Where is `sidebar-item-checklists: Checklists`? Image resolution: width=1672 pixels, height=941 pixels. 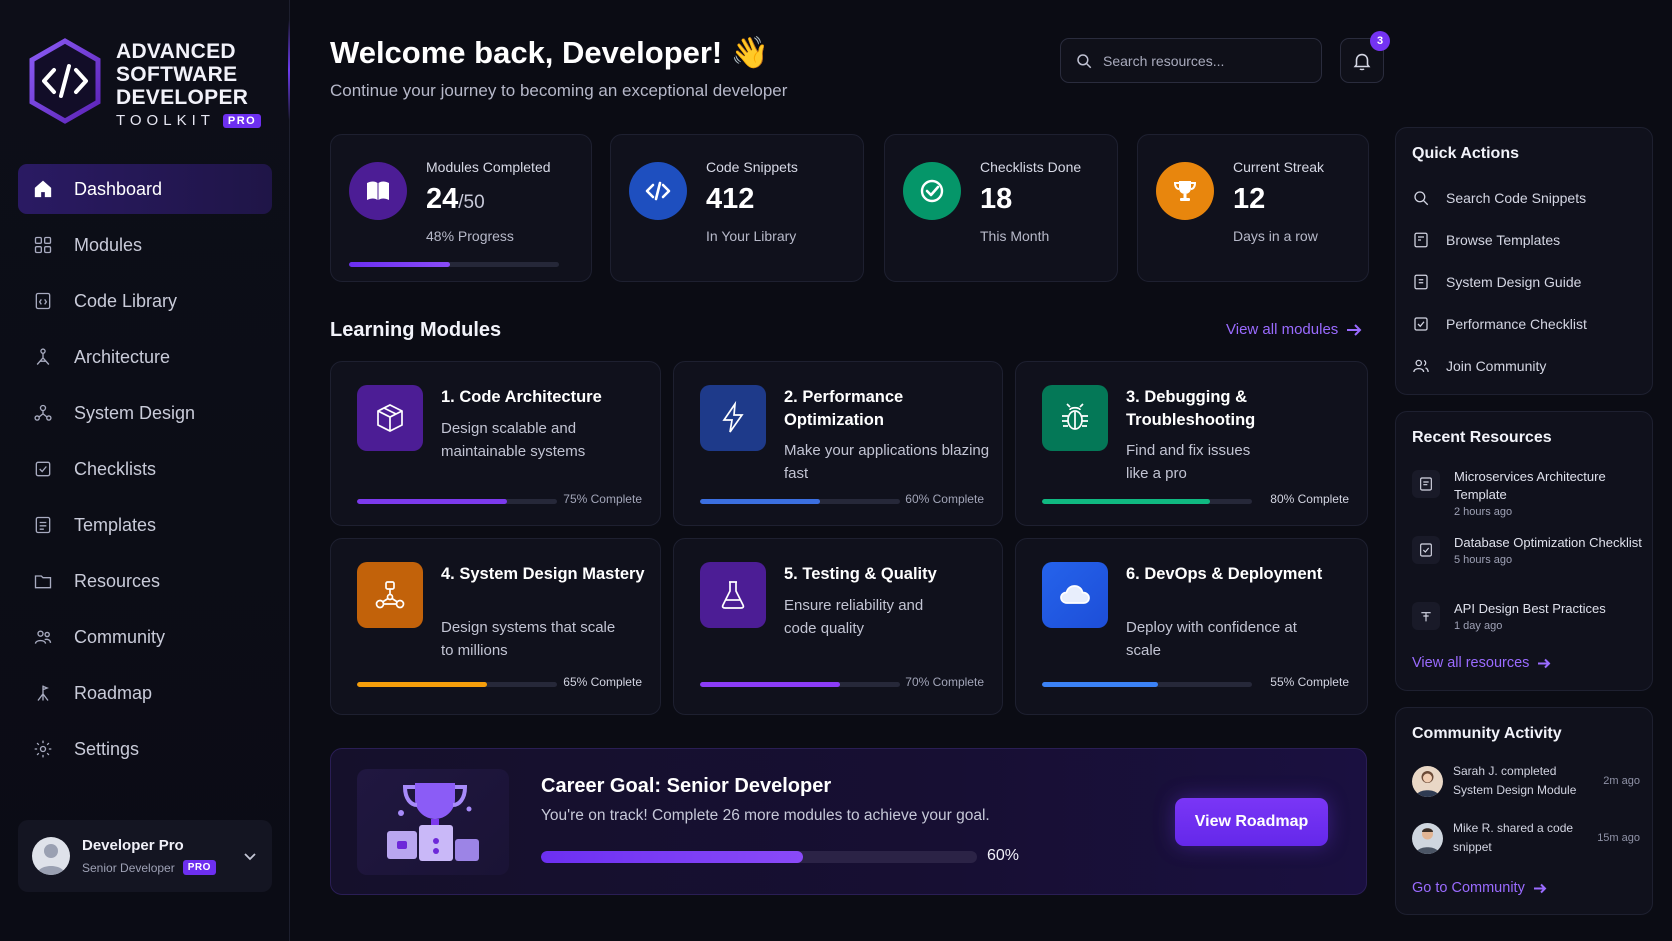 sidebar-item-checklists: Checklists is located at coordinates (145, 469).